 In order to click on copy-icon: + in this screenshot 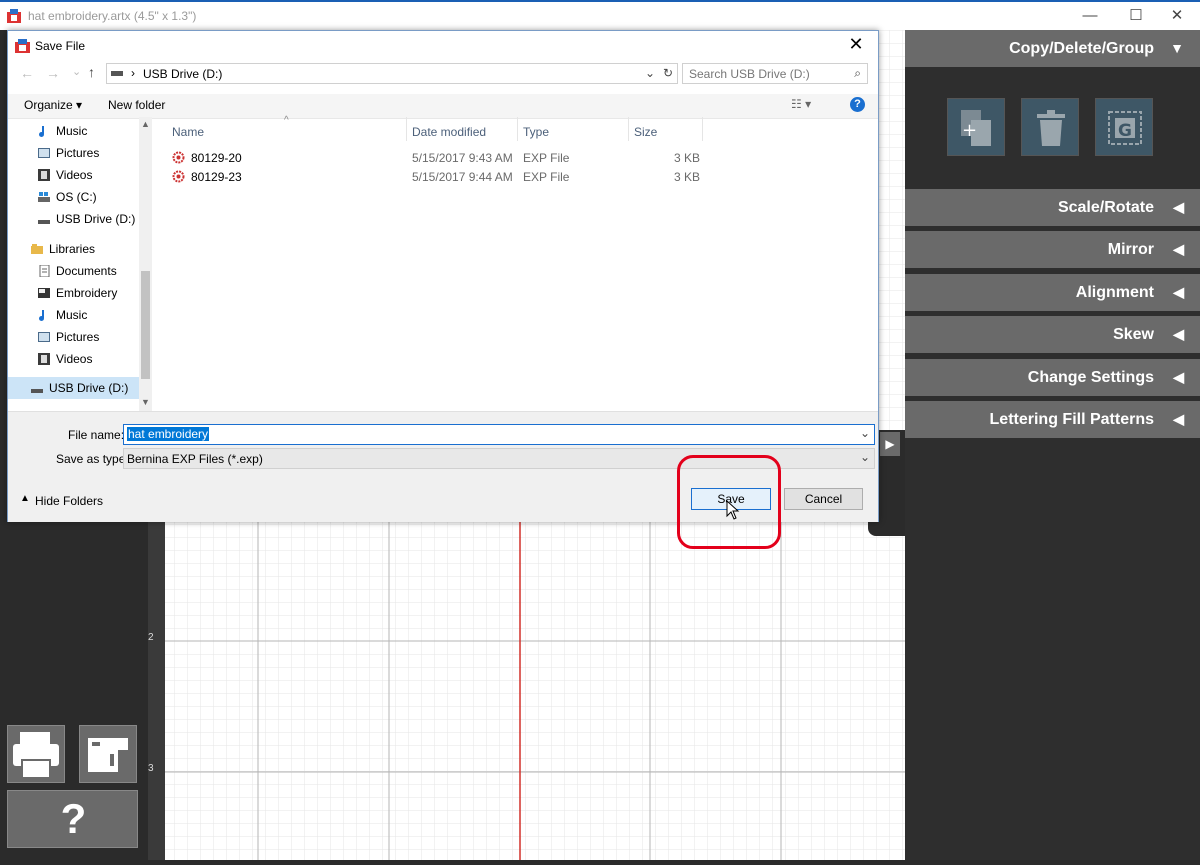, I will do `click(976, 128)`.